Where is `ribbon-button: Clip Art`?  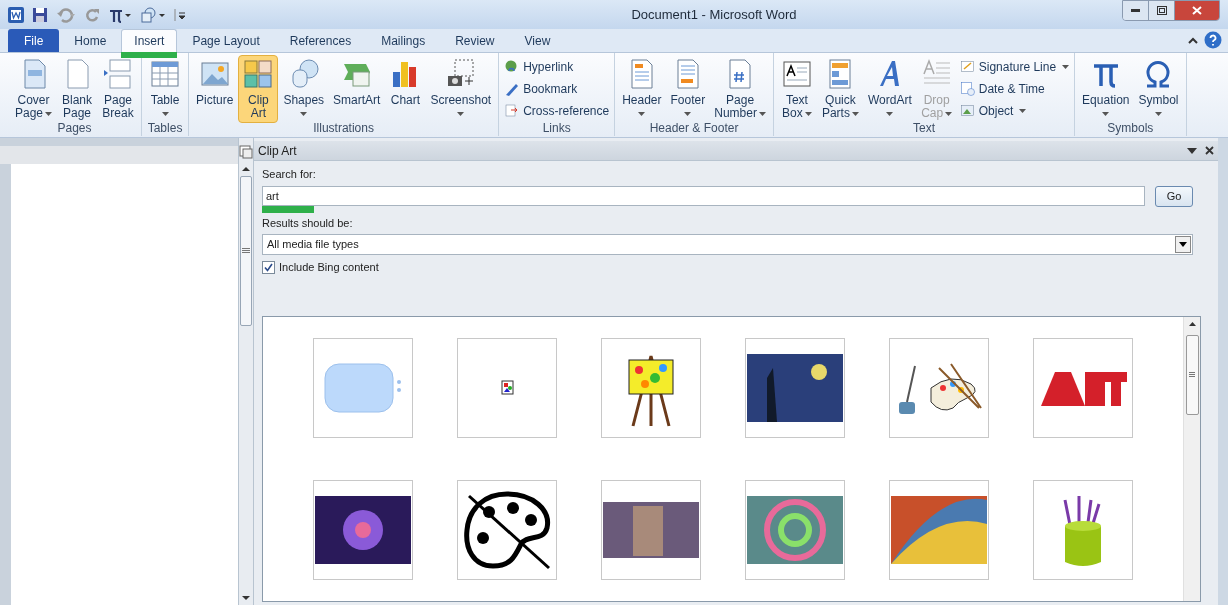 ribbon-button: Clip Art is located at coordinates (258, 89).